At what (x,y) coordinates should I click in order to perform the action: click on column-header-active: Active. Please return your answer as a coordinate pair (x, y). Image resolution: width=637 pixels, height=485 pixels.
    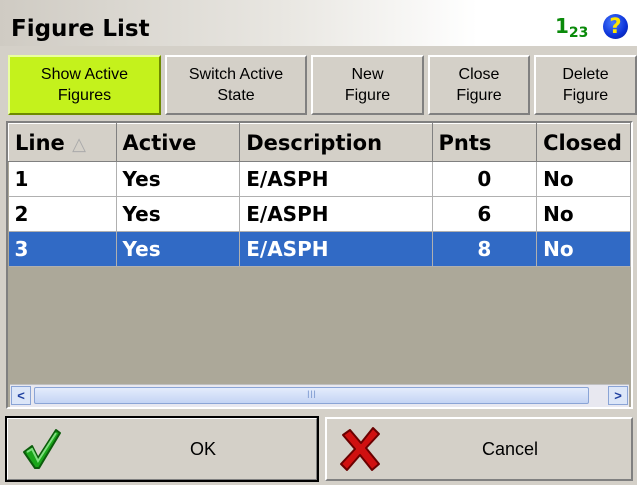
    Looking at the image, I should click on (178, 142).